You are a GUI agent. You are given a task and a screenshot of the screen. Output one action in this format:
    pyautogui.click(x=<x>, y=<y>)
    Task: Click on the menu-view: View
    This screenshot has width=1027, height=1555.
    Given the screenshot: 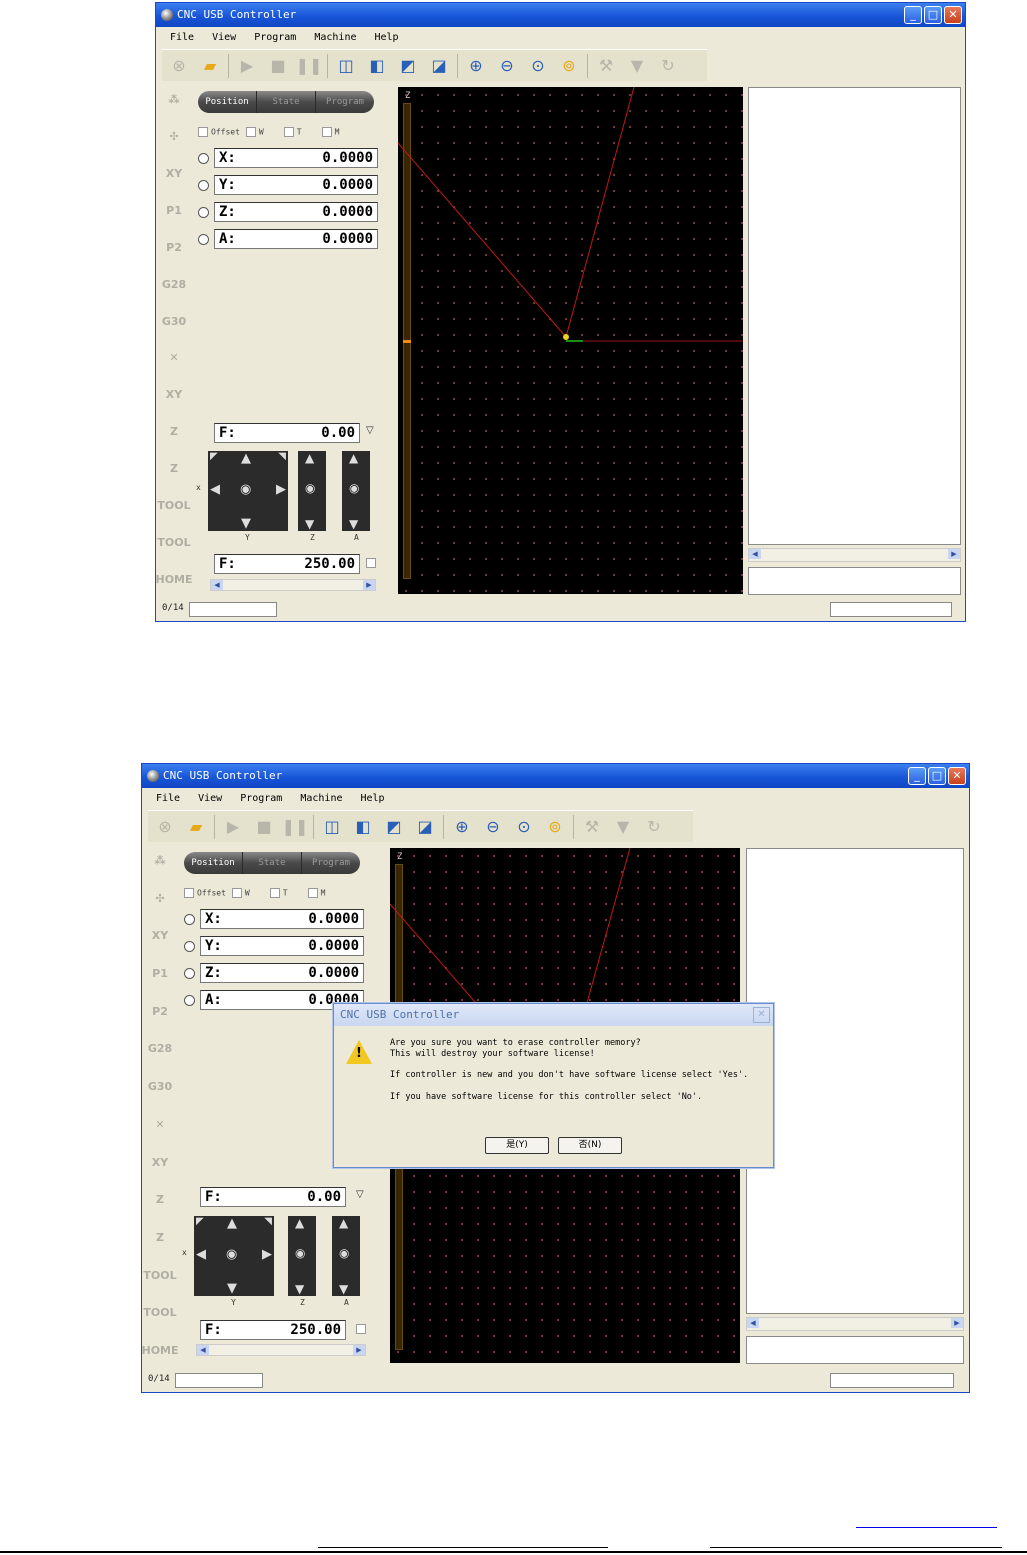 What is the action you would take?
    pyautogui.click(x=210, y=799)
    